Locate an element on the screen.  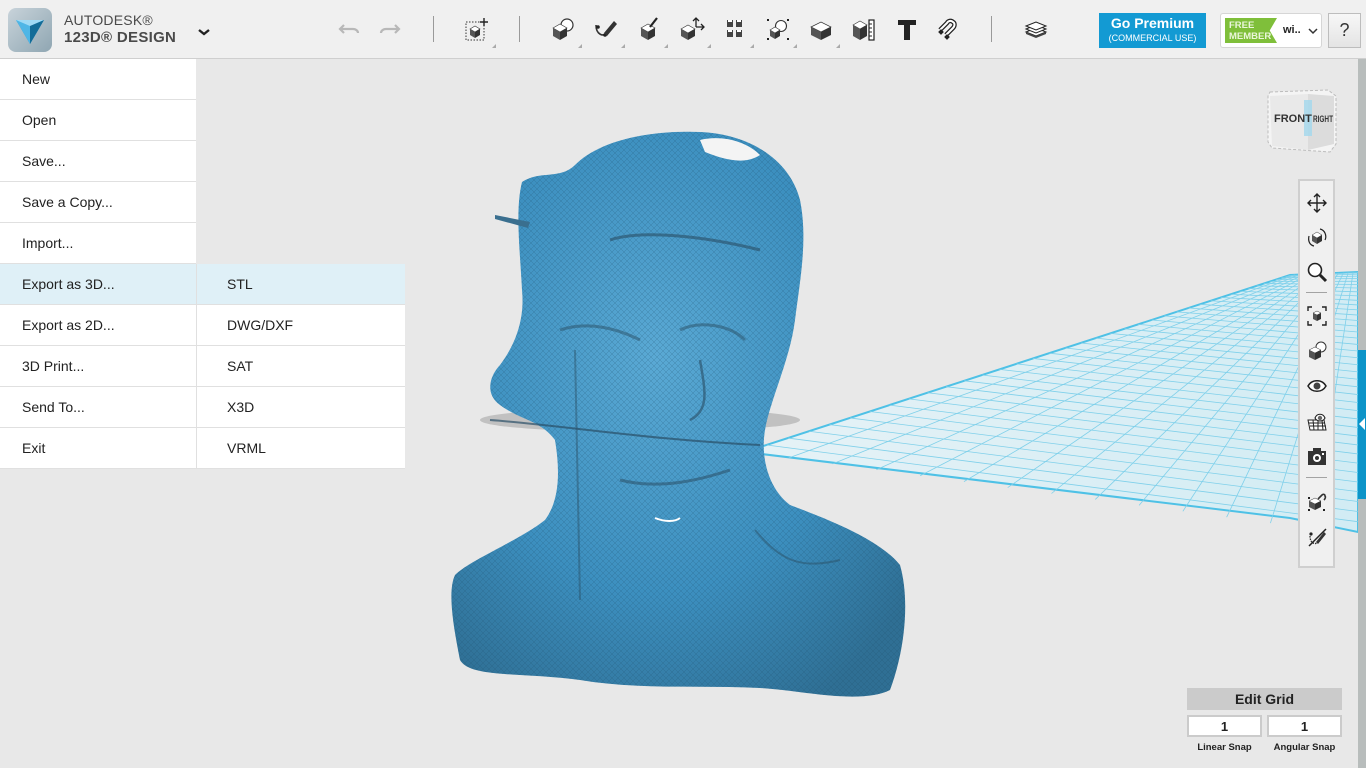
viewcube-right-label: RIGHT is located at coordinates (1323, 119).